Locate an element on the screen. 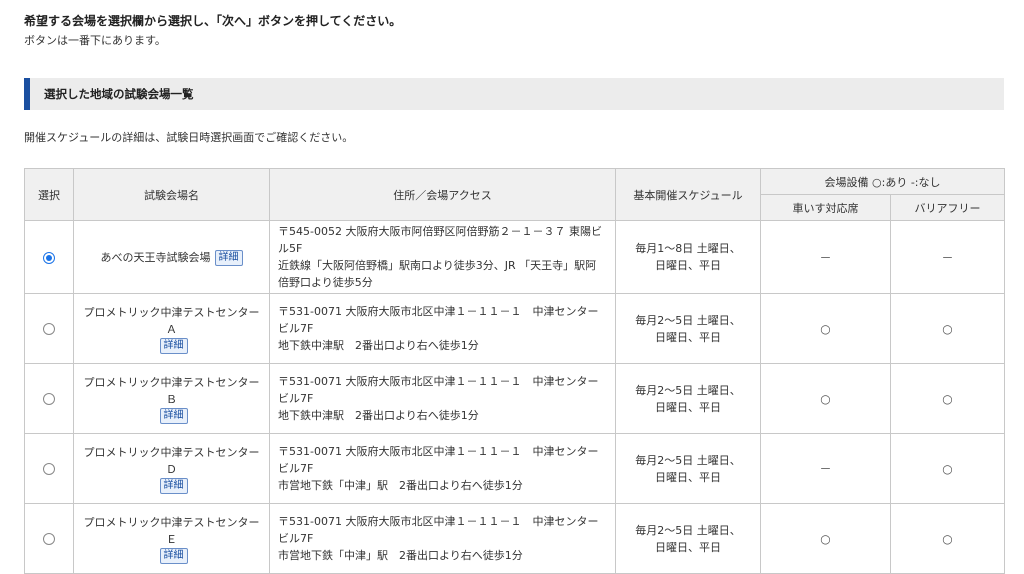  header-facilities: 会場設備 ○:あり -:なし is located at coordinates (882, 181).